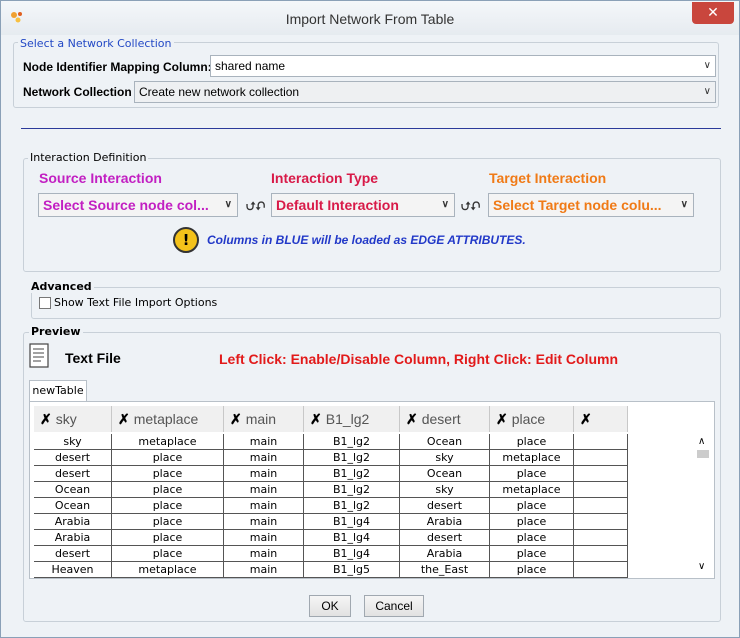 The height and width of the screenshot is (638, 740). What do you see at coordinates (463, 66) in the screenshot?
I see `node-mapping-select: shared name ∨` at bounding box center [463, 66].